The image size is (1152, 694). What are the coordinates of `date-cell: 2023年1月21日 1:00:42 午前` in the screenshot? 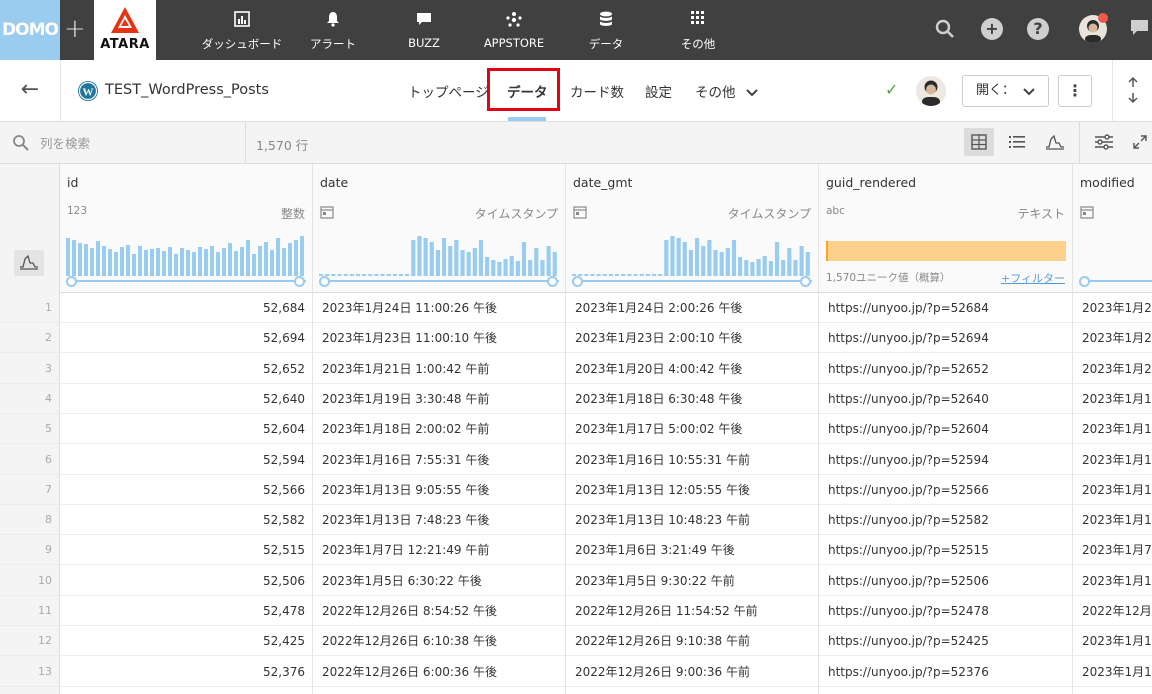 It's located at (439, 369).